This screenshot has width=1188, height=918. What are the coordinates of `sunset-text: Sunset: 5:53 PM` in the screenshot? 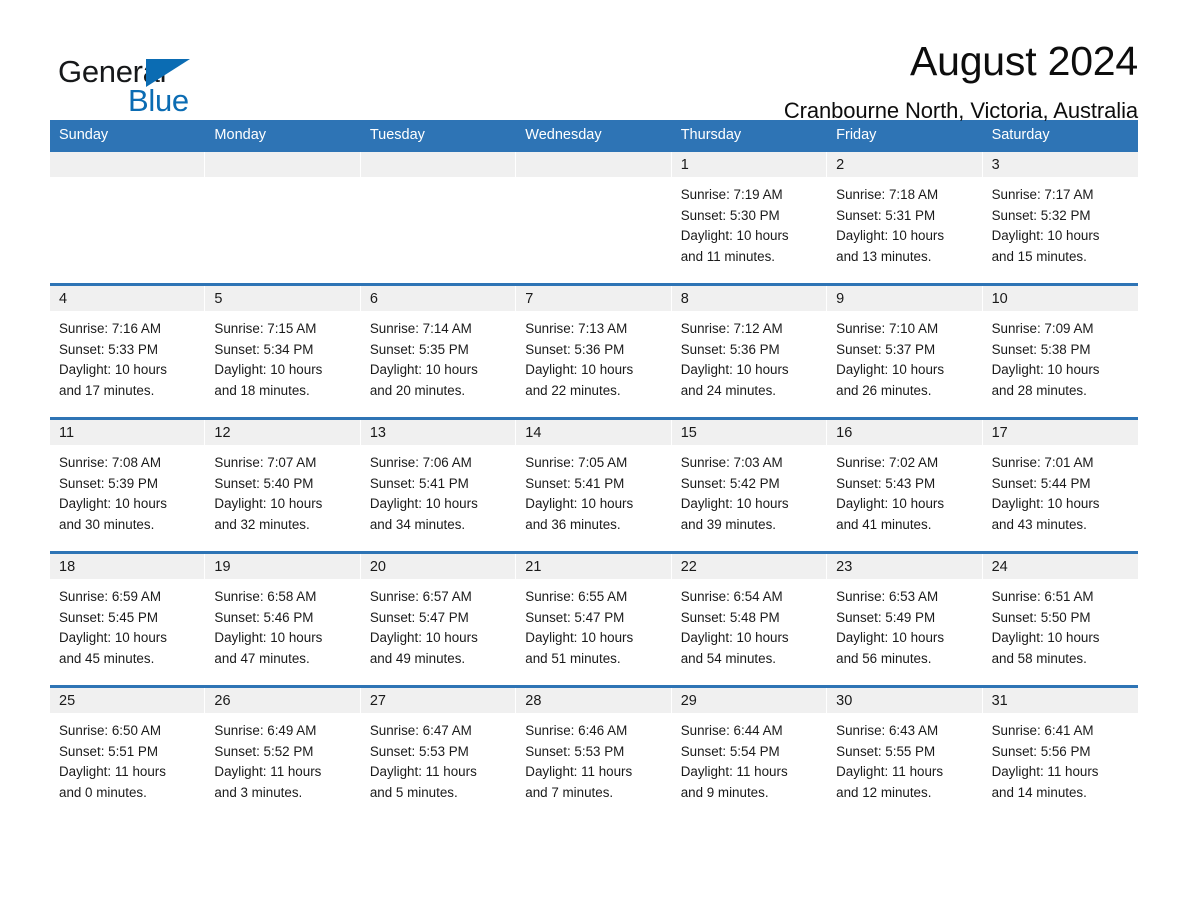 It's located at (575, 751).